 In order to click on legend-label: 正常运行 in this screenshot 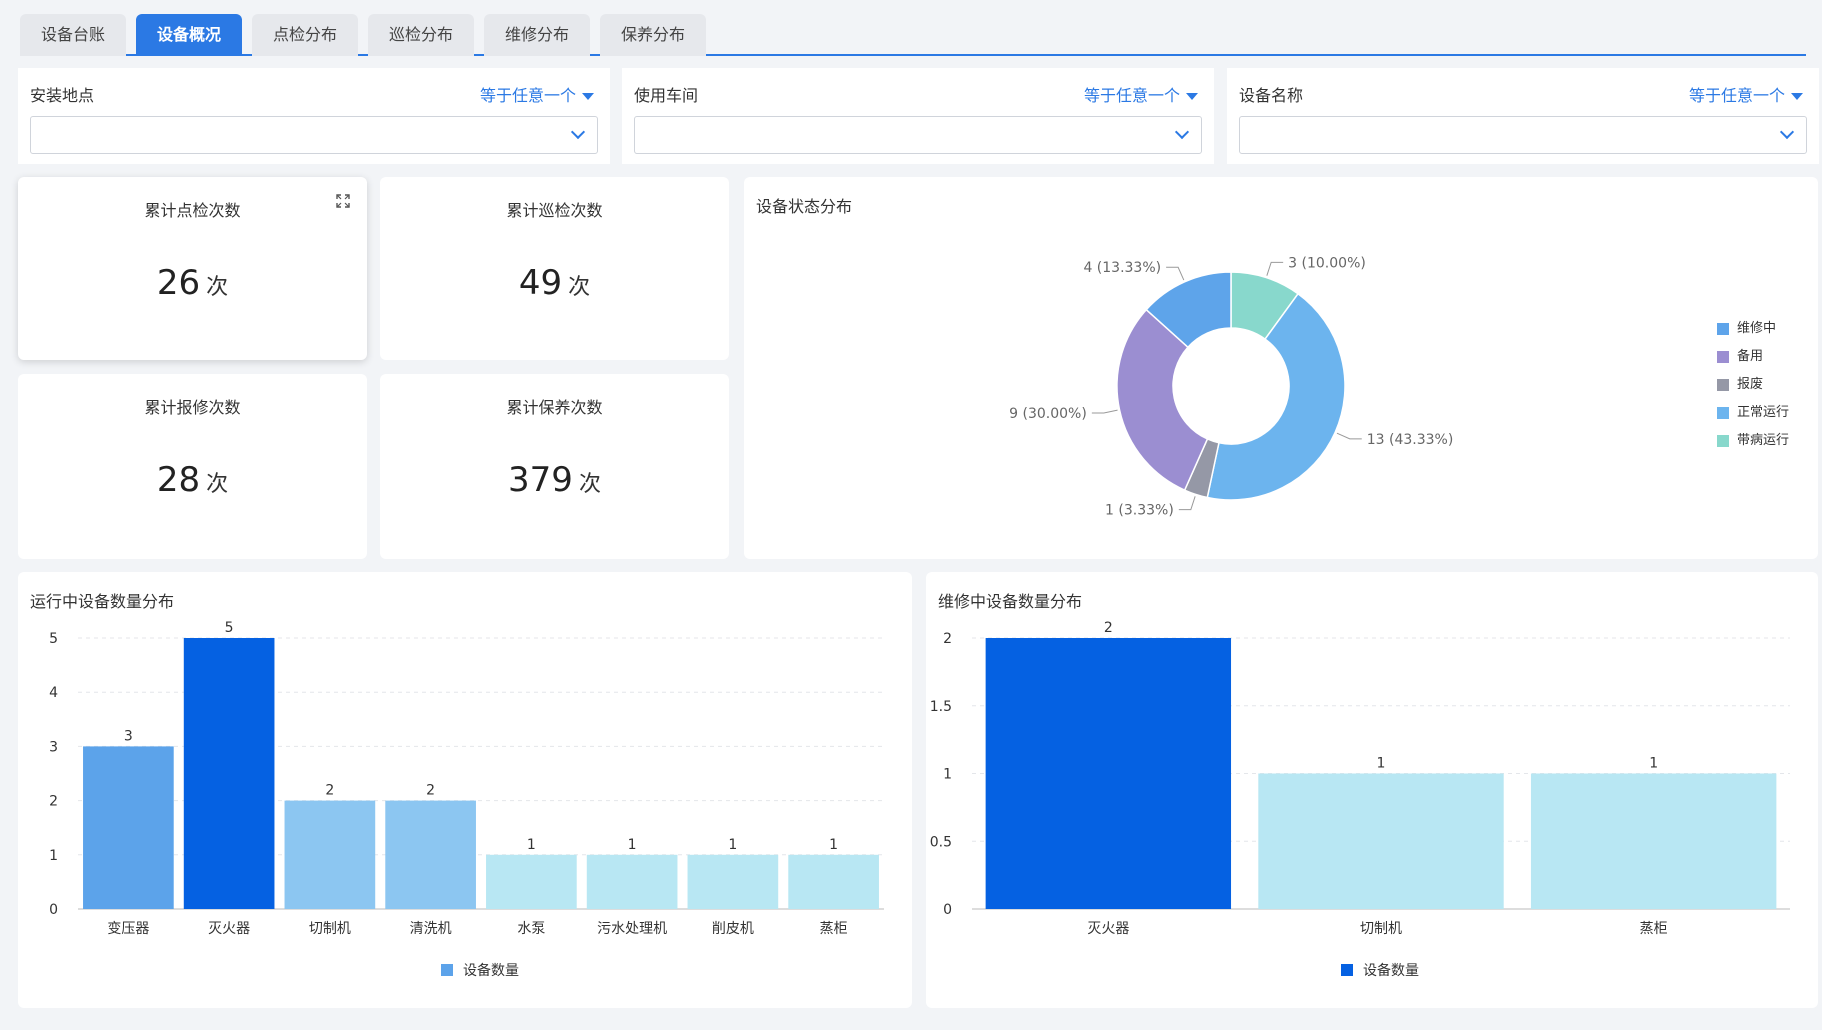, I will do `click(1763, 412)`.